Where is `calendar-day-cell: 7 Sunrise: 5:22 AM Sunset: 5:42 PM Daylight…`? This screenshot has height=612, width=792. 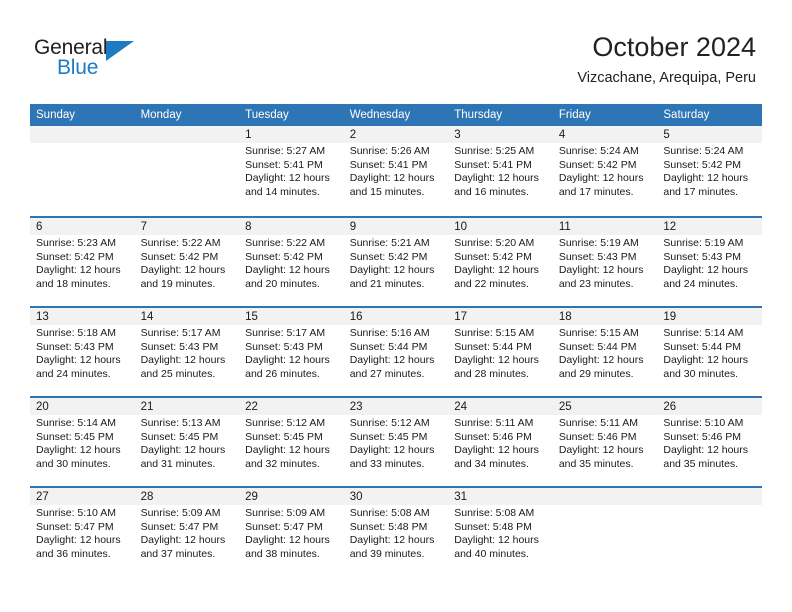 calendar-day-cell: 7 Sunrise: 5:22 AM Sunset: 5:42 PM Daylight… is located at coordinates (187, 261).